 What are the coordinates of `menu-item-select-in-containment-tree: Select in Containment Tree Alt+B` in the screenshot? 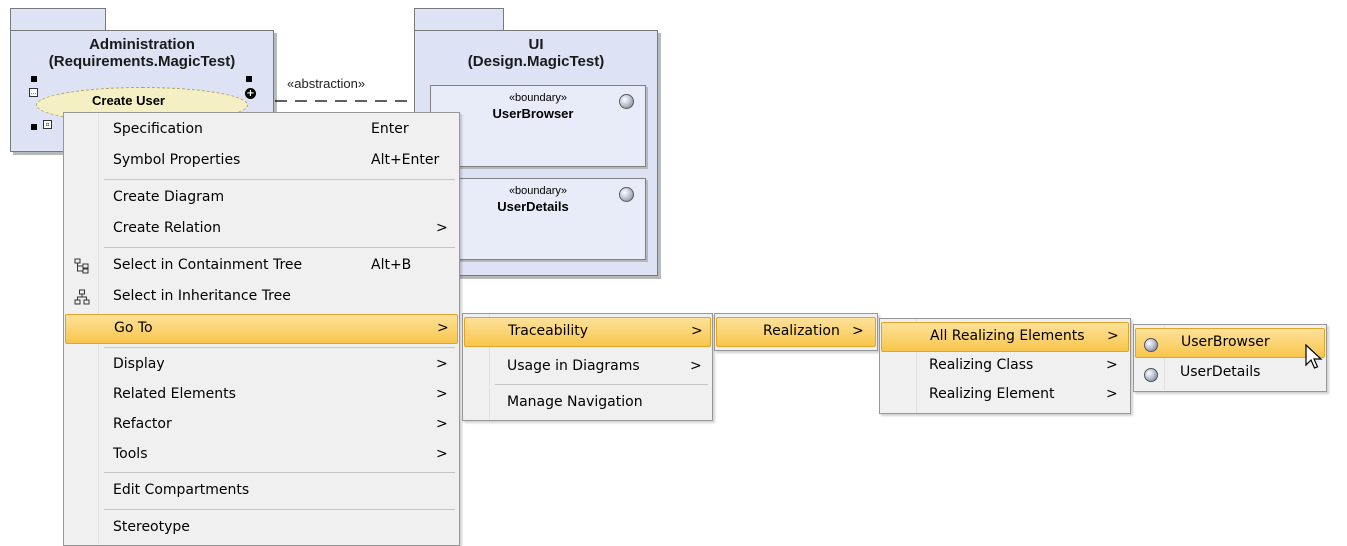 It's located at (261, 266).